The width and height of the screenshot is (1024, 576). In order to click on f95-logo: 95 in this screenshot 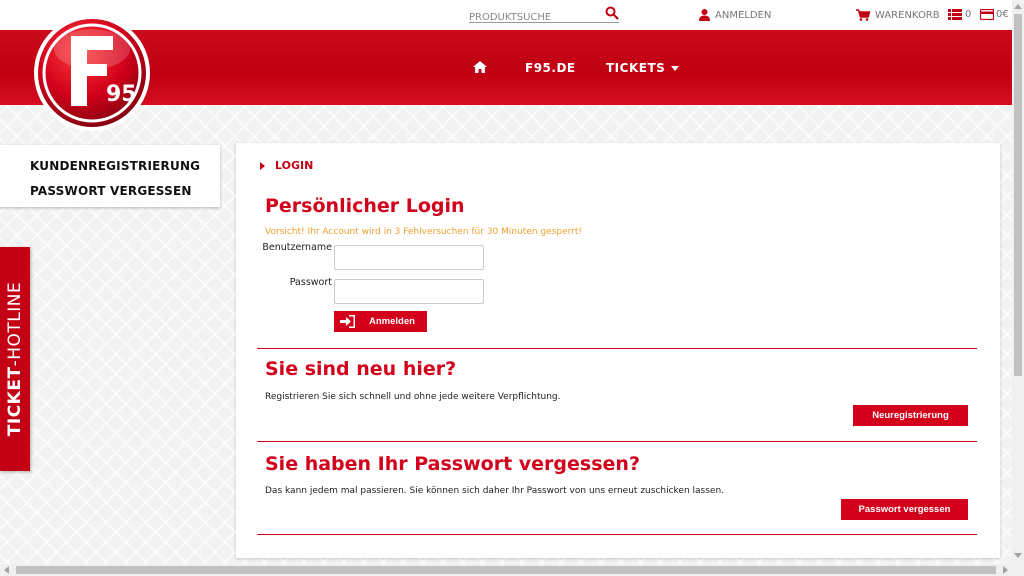, I will do `click(92, 73)`.